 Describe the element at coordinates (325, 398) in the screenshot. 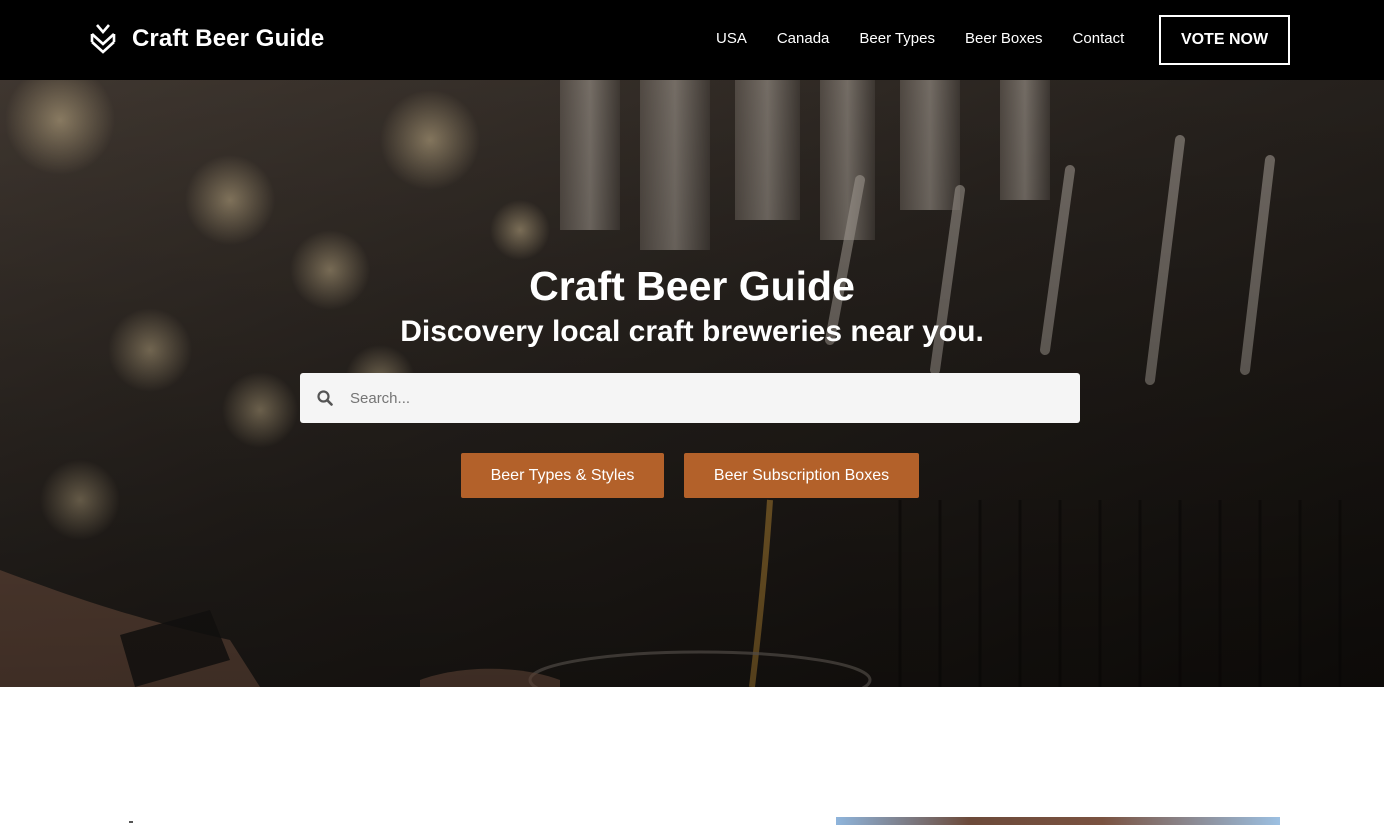

I see `search-icon` at that location.